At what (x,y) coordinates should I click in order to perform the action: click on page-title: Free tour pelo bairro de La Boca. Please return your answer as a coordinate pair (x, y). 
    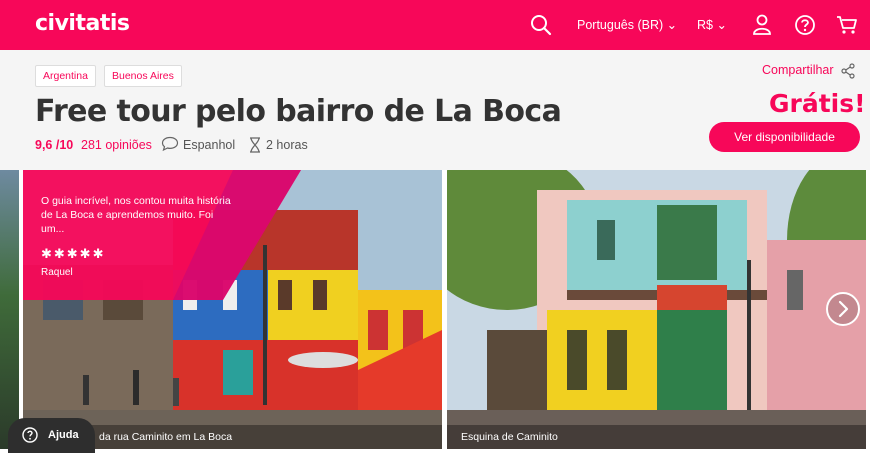
    Looking at the image, I should click on (298, 111).